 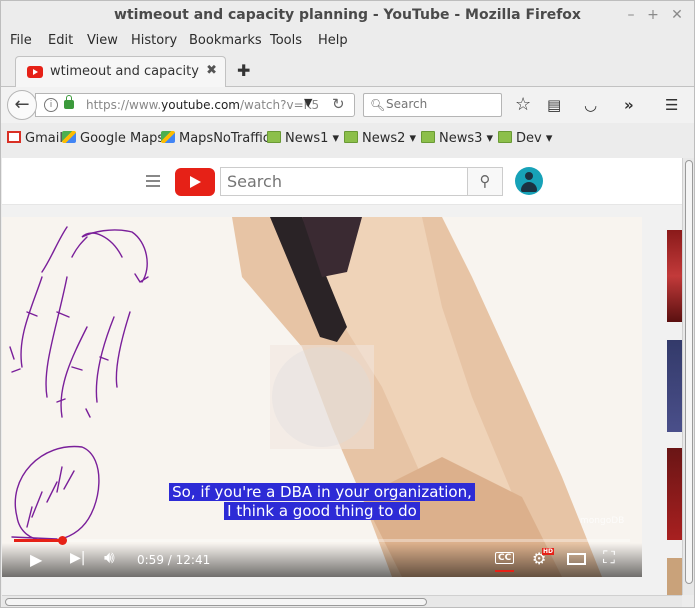 I want to click on search-icon: 🔍︎, so click(x=378, y=105).